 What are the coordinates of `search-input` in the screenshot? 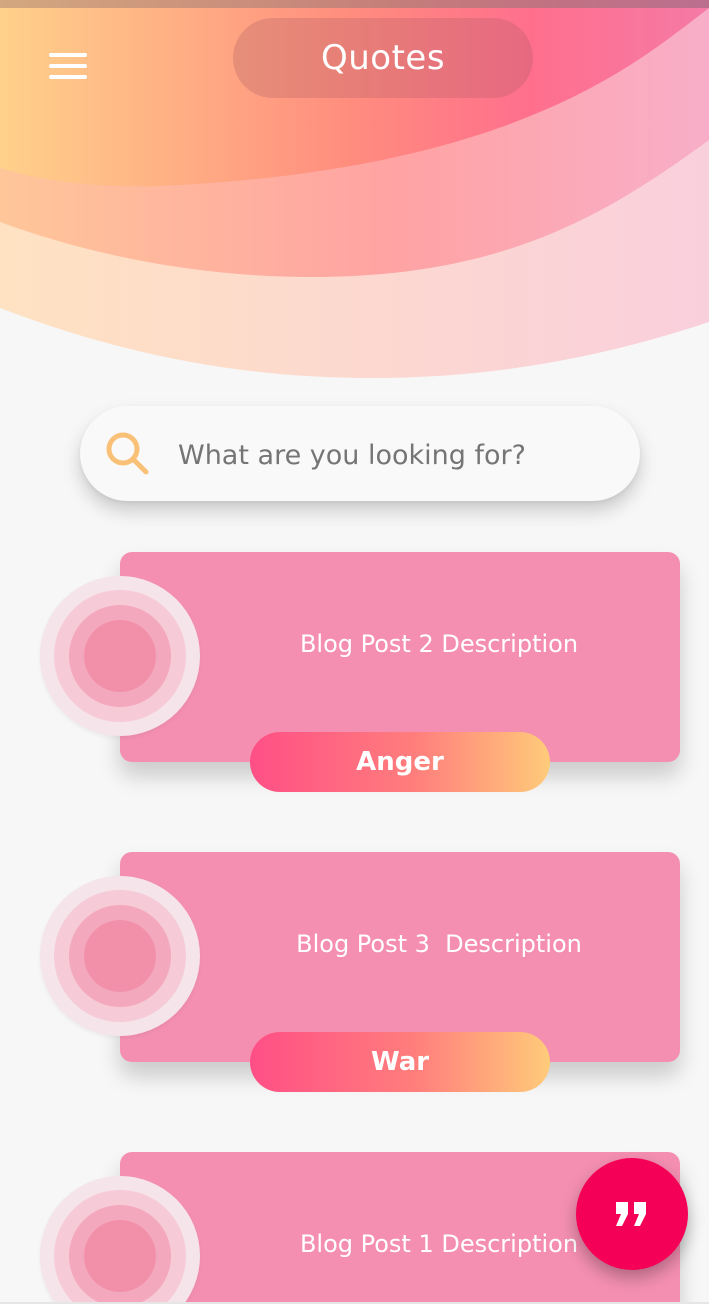 It's located at (398, 455).